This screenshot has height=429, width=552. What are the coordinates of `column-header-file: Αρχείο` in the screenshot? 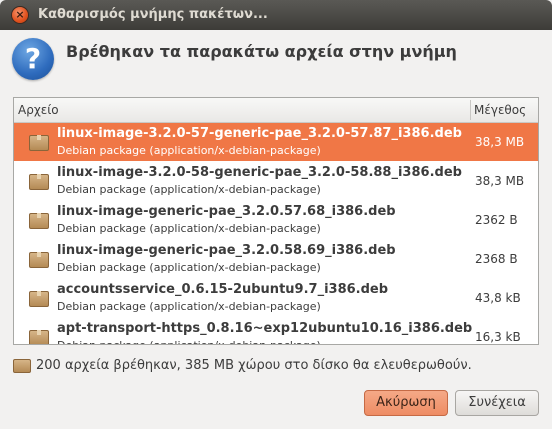 It's located at (38, 110).